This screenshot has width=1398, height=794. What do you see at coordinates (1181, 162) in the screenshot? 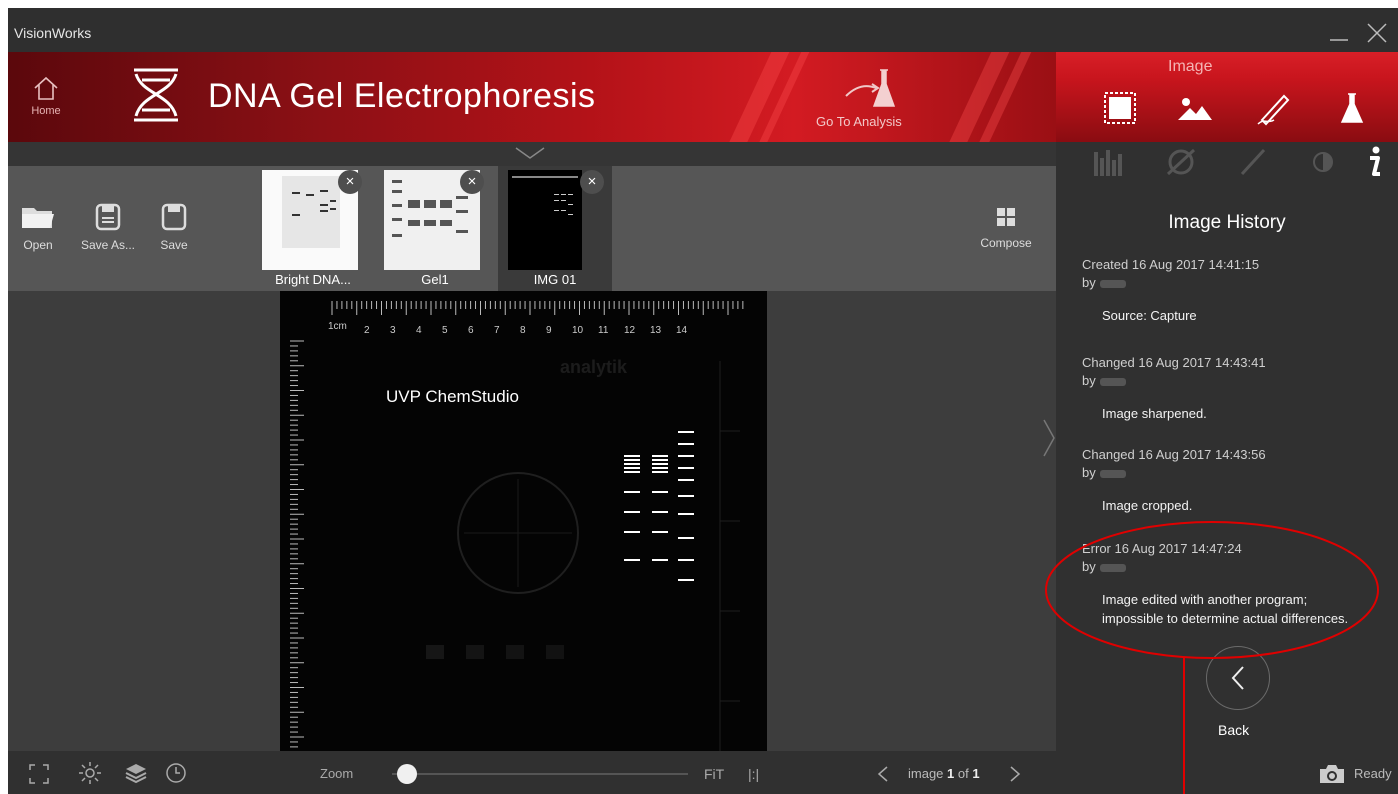
I see `sharpen-icon` at bounding box center [1181, 162].